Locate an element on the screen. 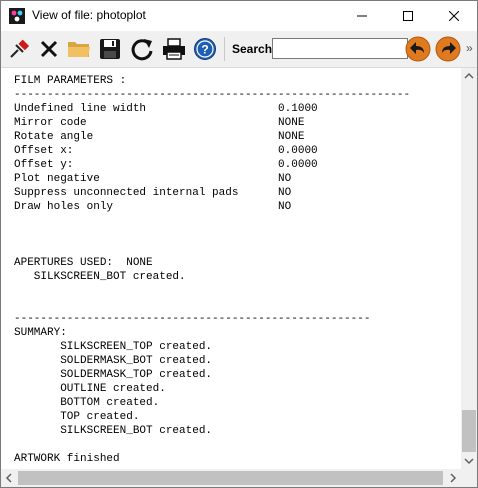 The height and width of the screenshot is (488, 478). search-back-button is located at coordinates (418, 49).